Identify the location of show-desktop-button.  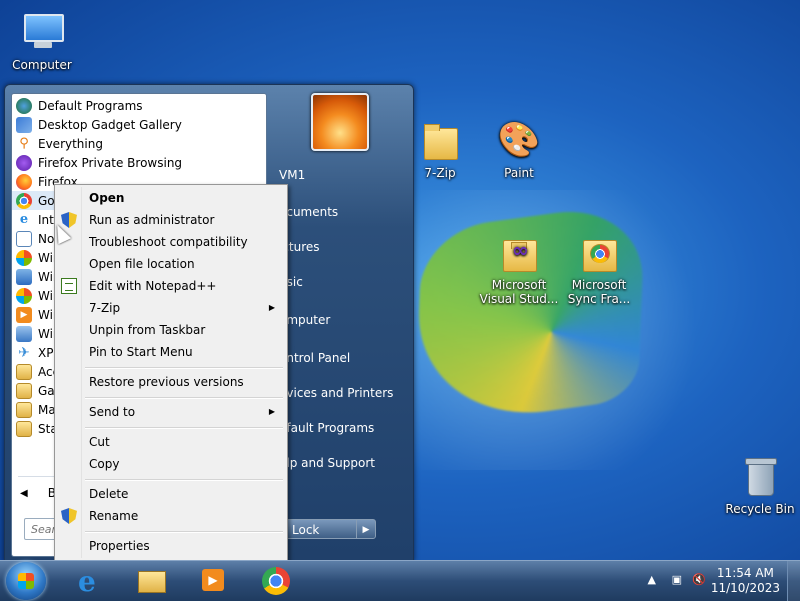
(793, 581).